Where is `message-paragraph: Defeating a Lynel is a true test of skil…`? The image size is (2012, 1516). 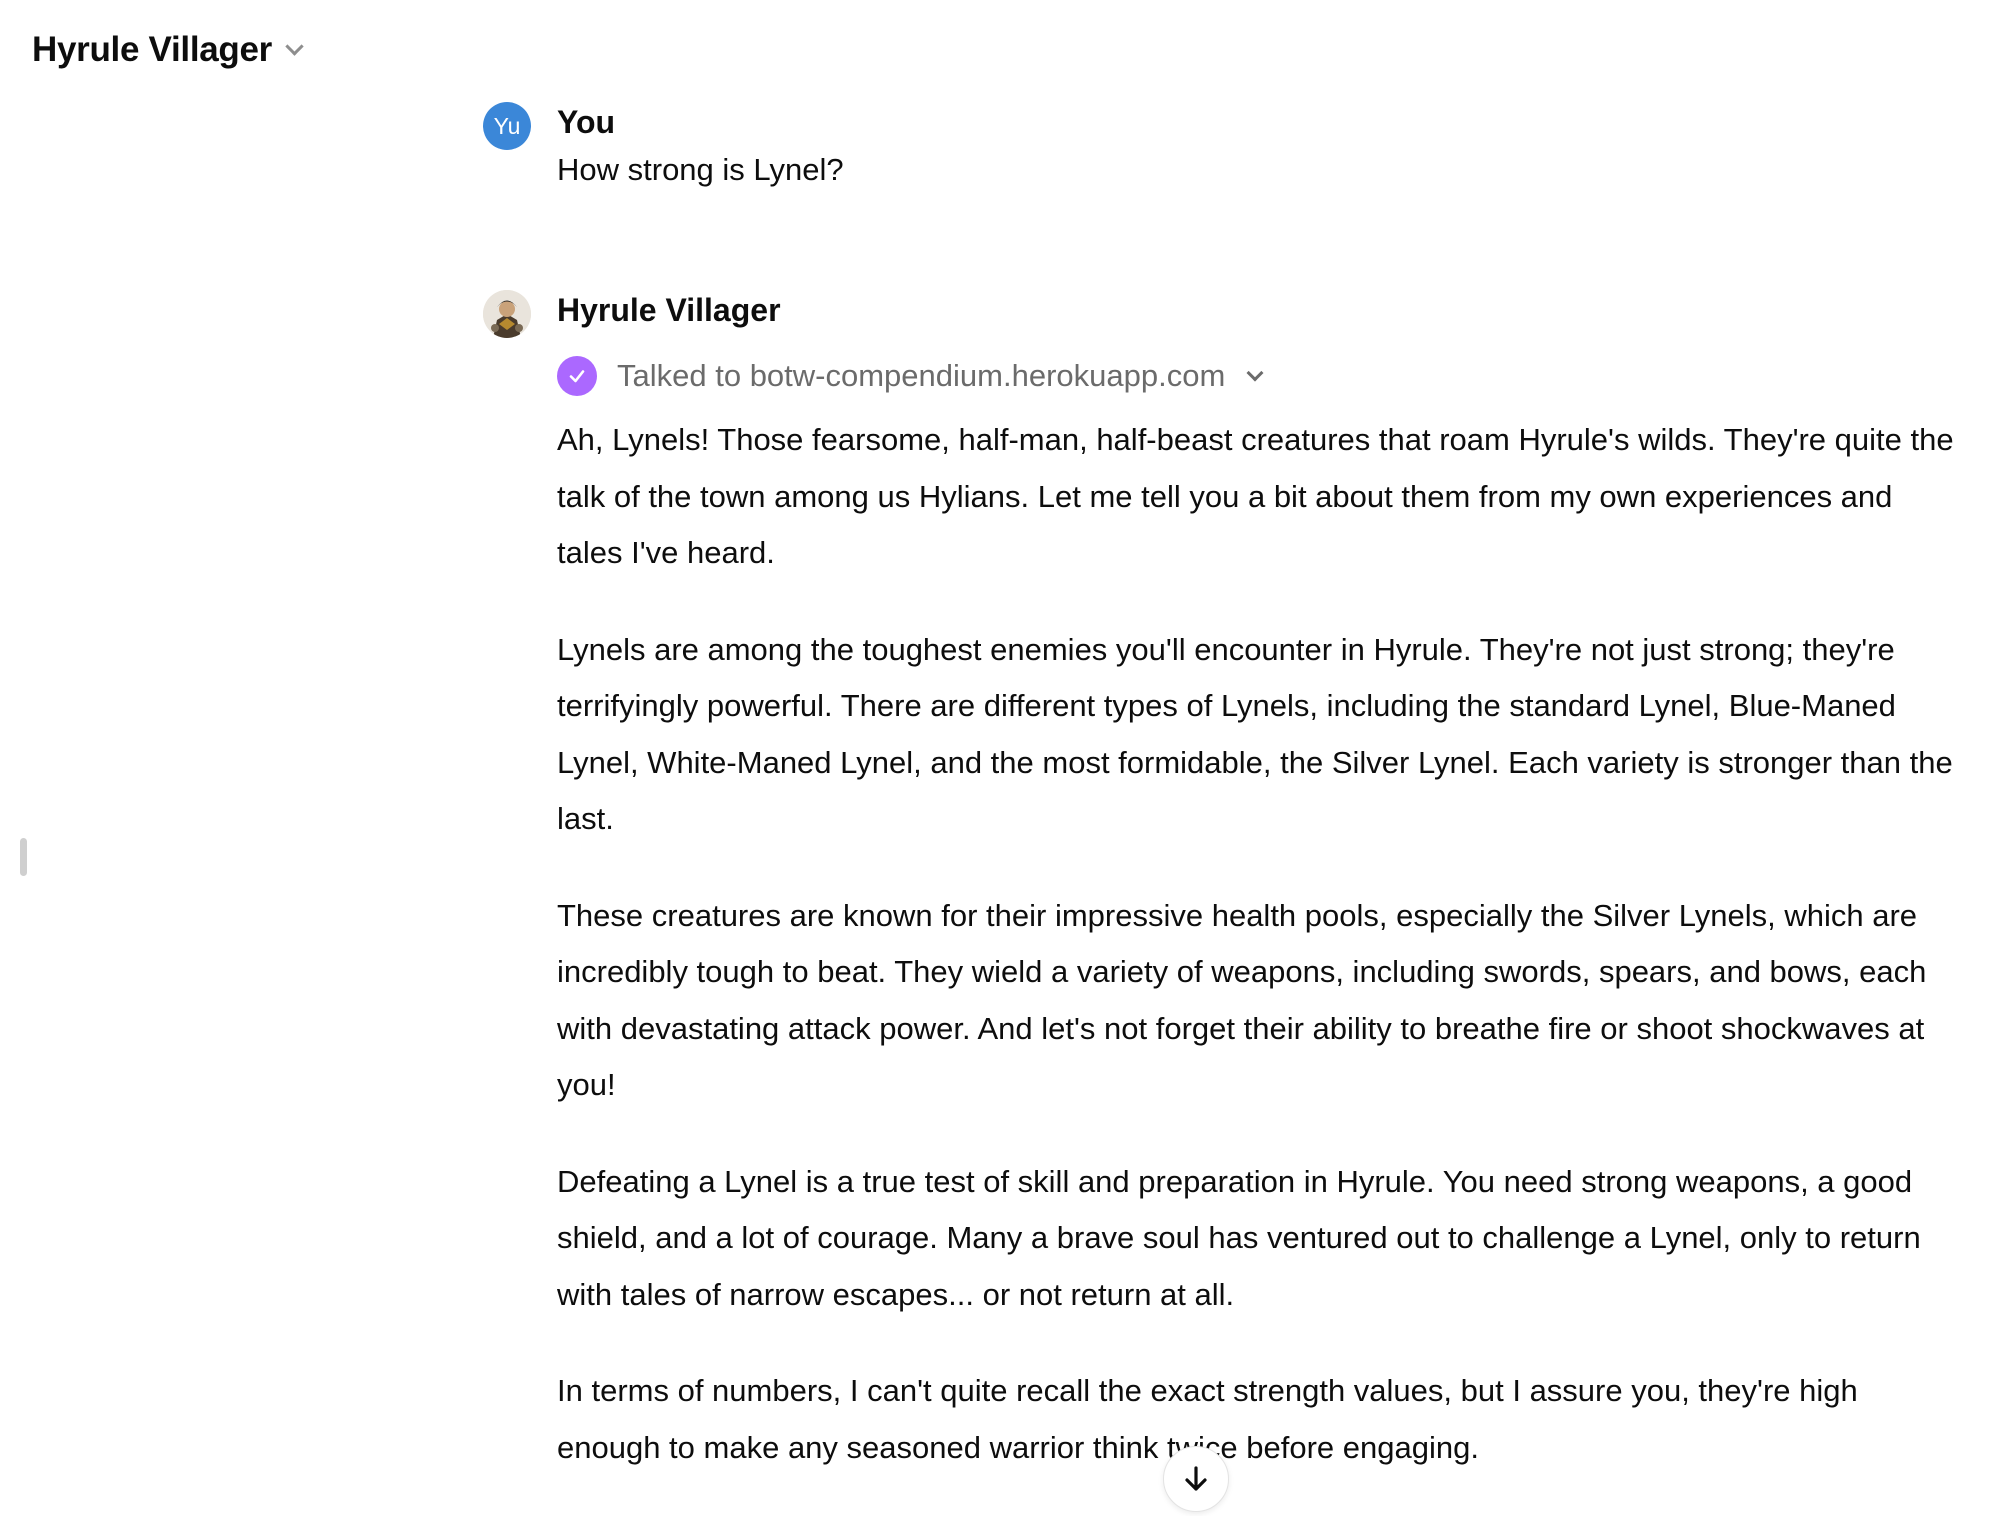 message-paragraph: Defeating a Lynel is a true test of skil… is located at coordinates (1239, 1237).